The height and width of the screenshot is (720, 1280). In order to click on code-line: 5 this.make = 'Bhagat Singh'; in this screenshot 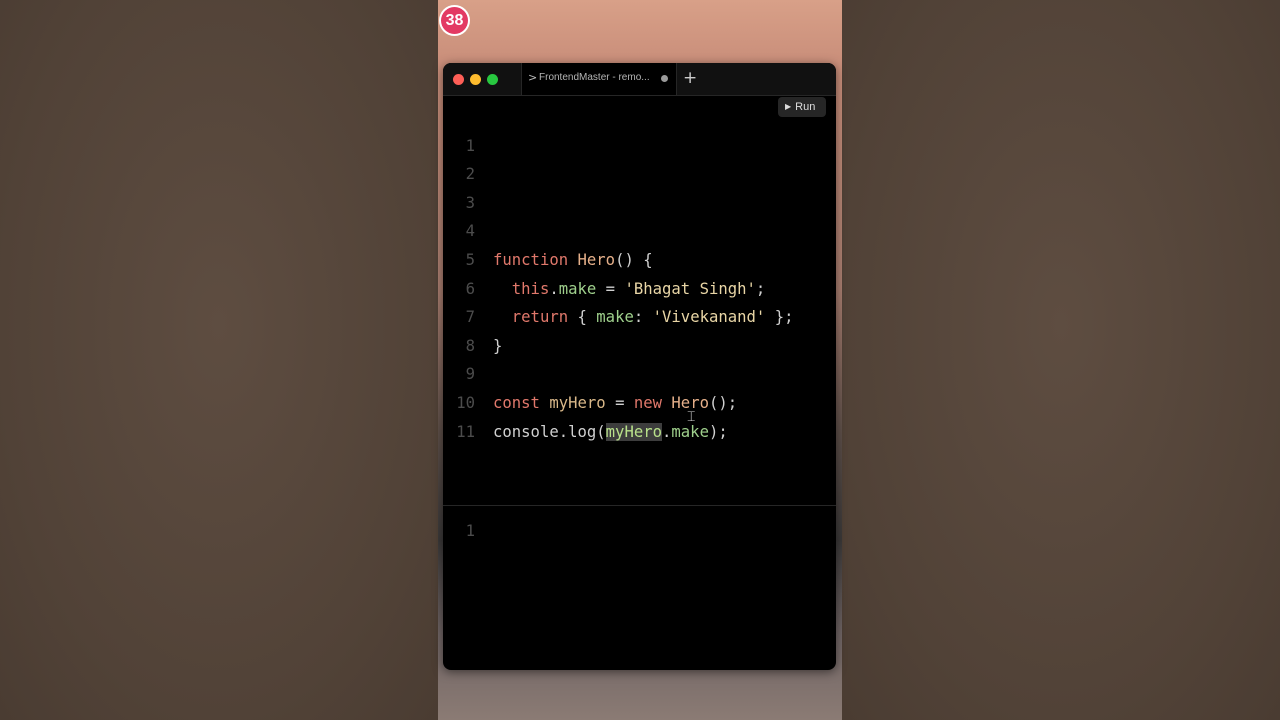, I will do `click(639, 257)`.